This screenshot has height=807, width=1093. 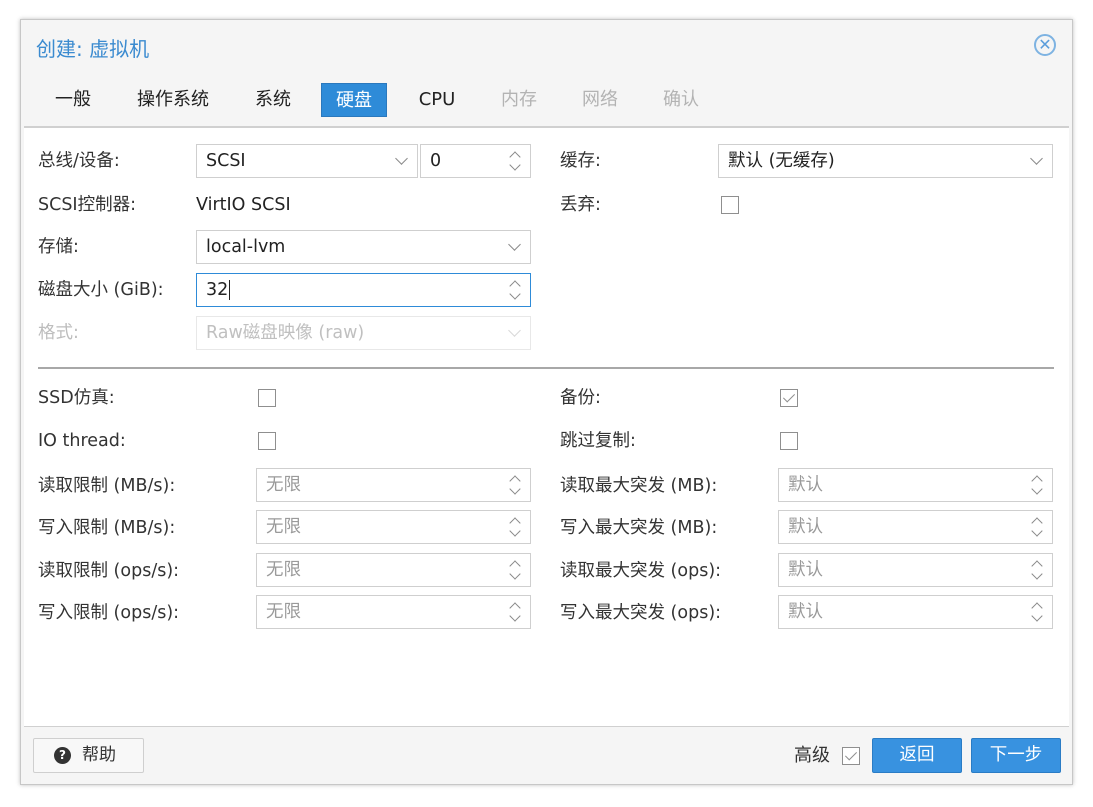 I want to click on write-limit-ops-label: 写入限制 (ops/s):, so click(x=109, y=613).